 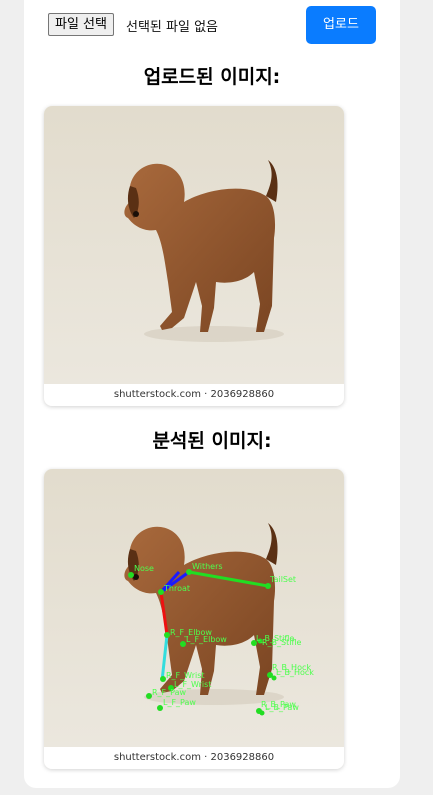 What do you see at coordinates (172, 27) in the screenshot?
I see `file-status-text: 선택된 파일 없음` at bounding box center [172, 27].